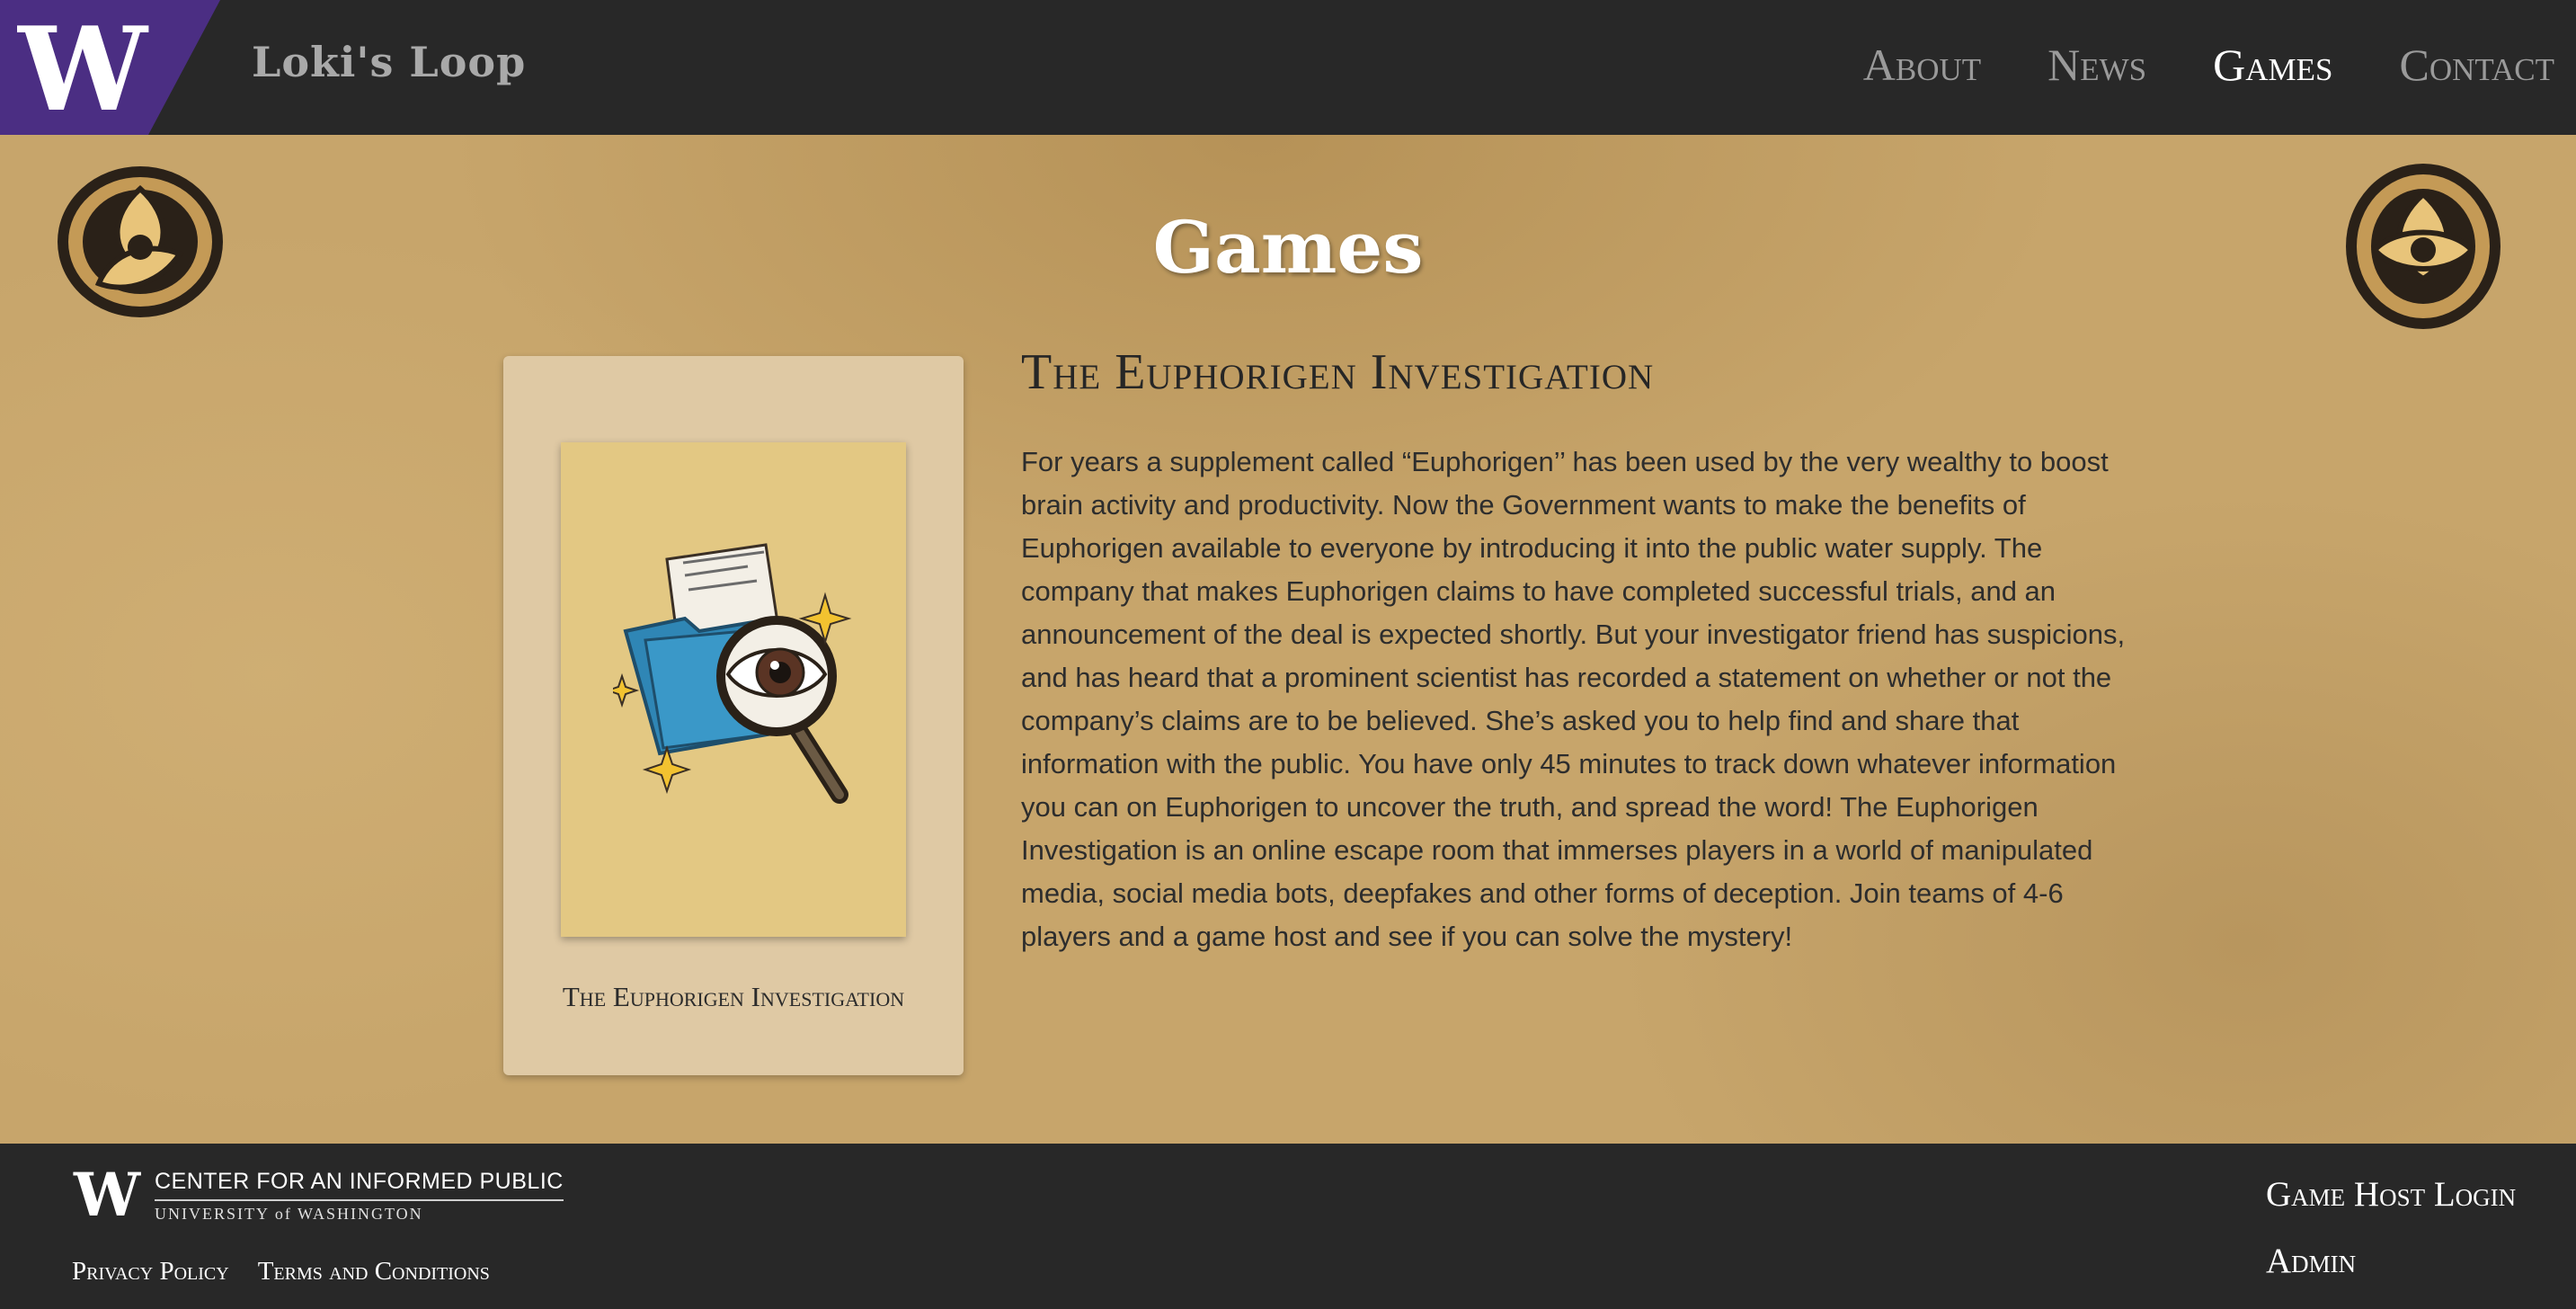 This screenshot has width=2576, height=1309. I want to click on game-card-caption: The Euphorigen Investigation, so click(733, 997).